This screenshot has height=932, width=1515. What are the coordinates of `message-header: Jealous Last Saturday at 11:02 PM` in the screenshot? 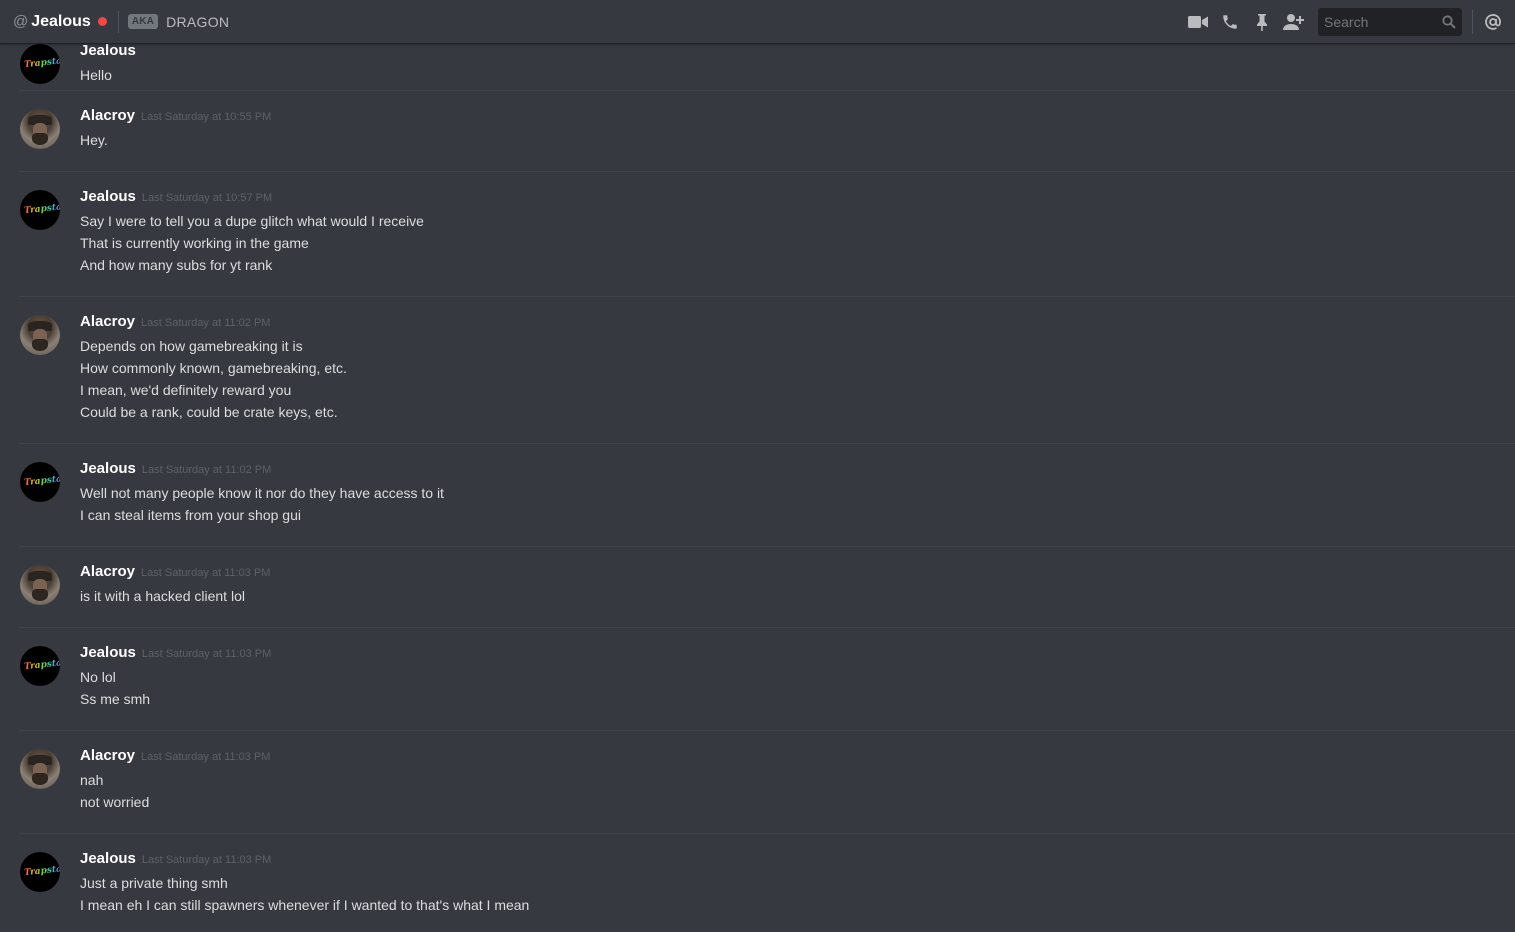 It's located at (787, 471).